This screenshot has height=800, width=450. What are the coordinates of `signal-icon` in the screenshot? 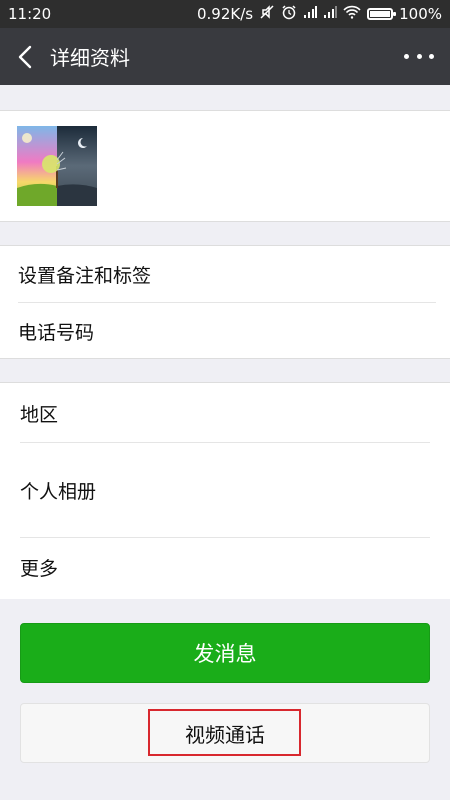 It's located at (310, 14).